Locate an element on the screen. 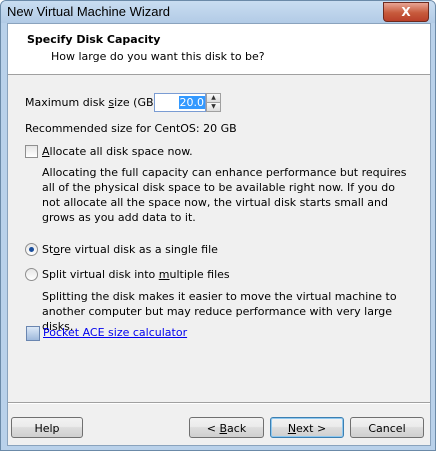 This screenshot has height=451, width=436. cancel-button-label: Cancel is located at coordinates (387, 428).